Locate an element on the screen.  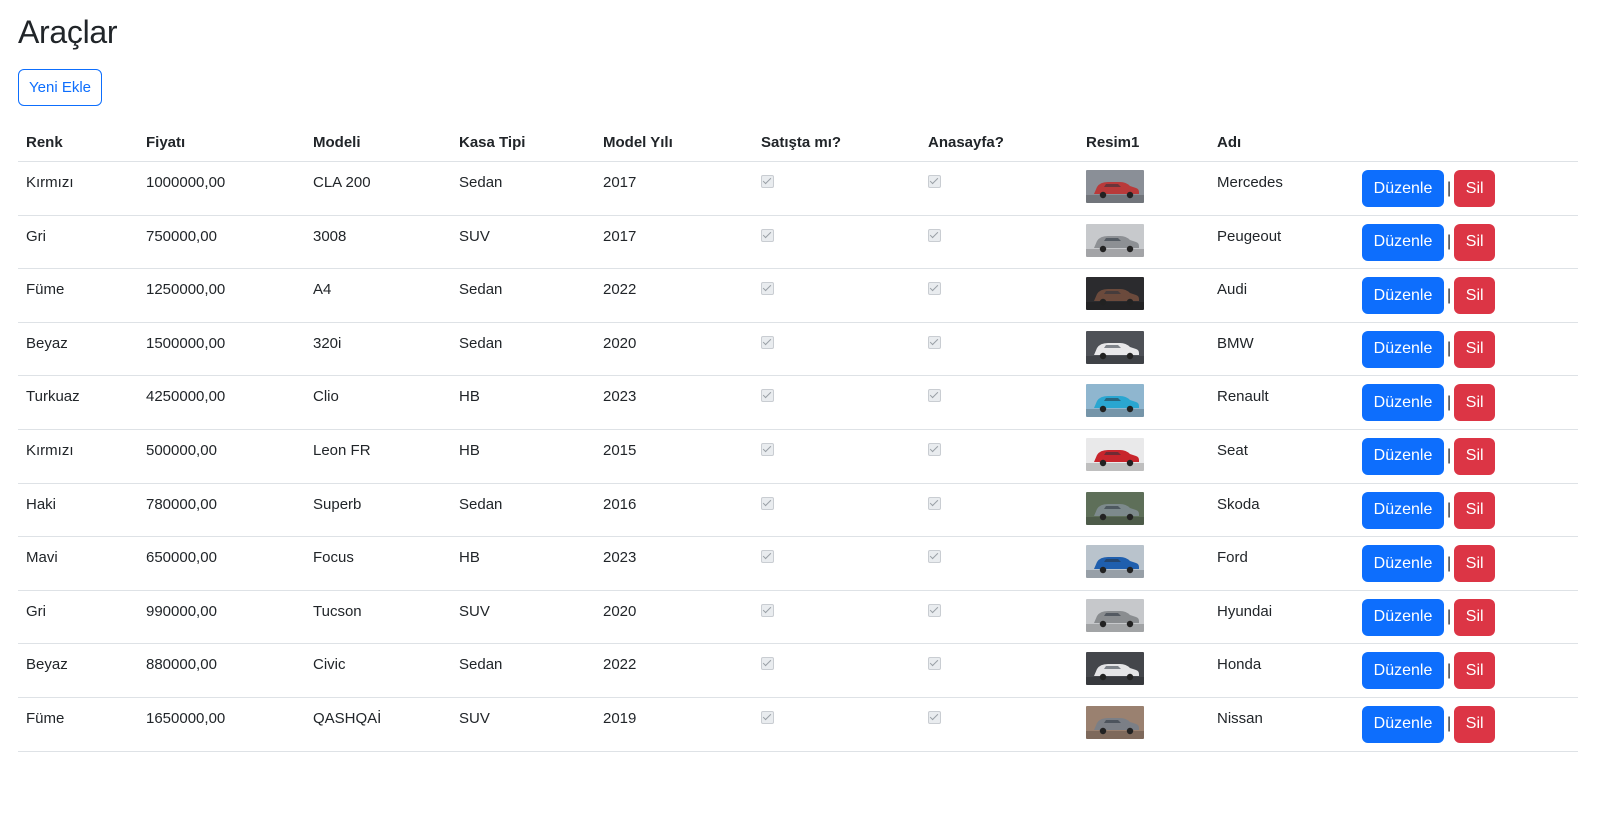
color-text: Gri is located at coordinates (36, 236).